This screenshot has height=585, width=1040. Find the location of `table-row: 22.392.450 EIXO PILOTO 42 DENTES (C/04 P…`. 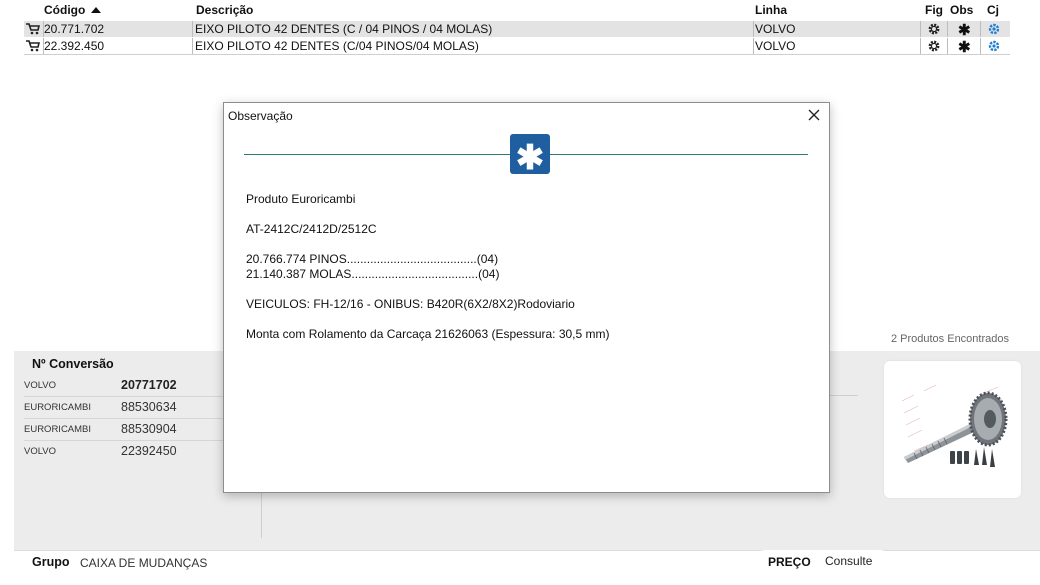

table-row: 22.392.450 EIXO PILOTO 42 DENTES (C/04 P… is located at coordinates (517, 47).